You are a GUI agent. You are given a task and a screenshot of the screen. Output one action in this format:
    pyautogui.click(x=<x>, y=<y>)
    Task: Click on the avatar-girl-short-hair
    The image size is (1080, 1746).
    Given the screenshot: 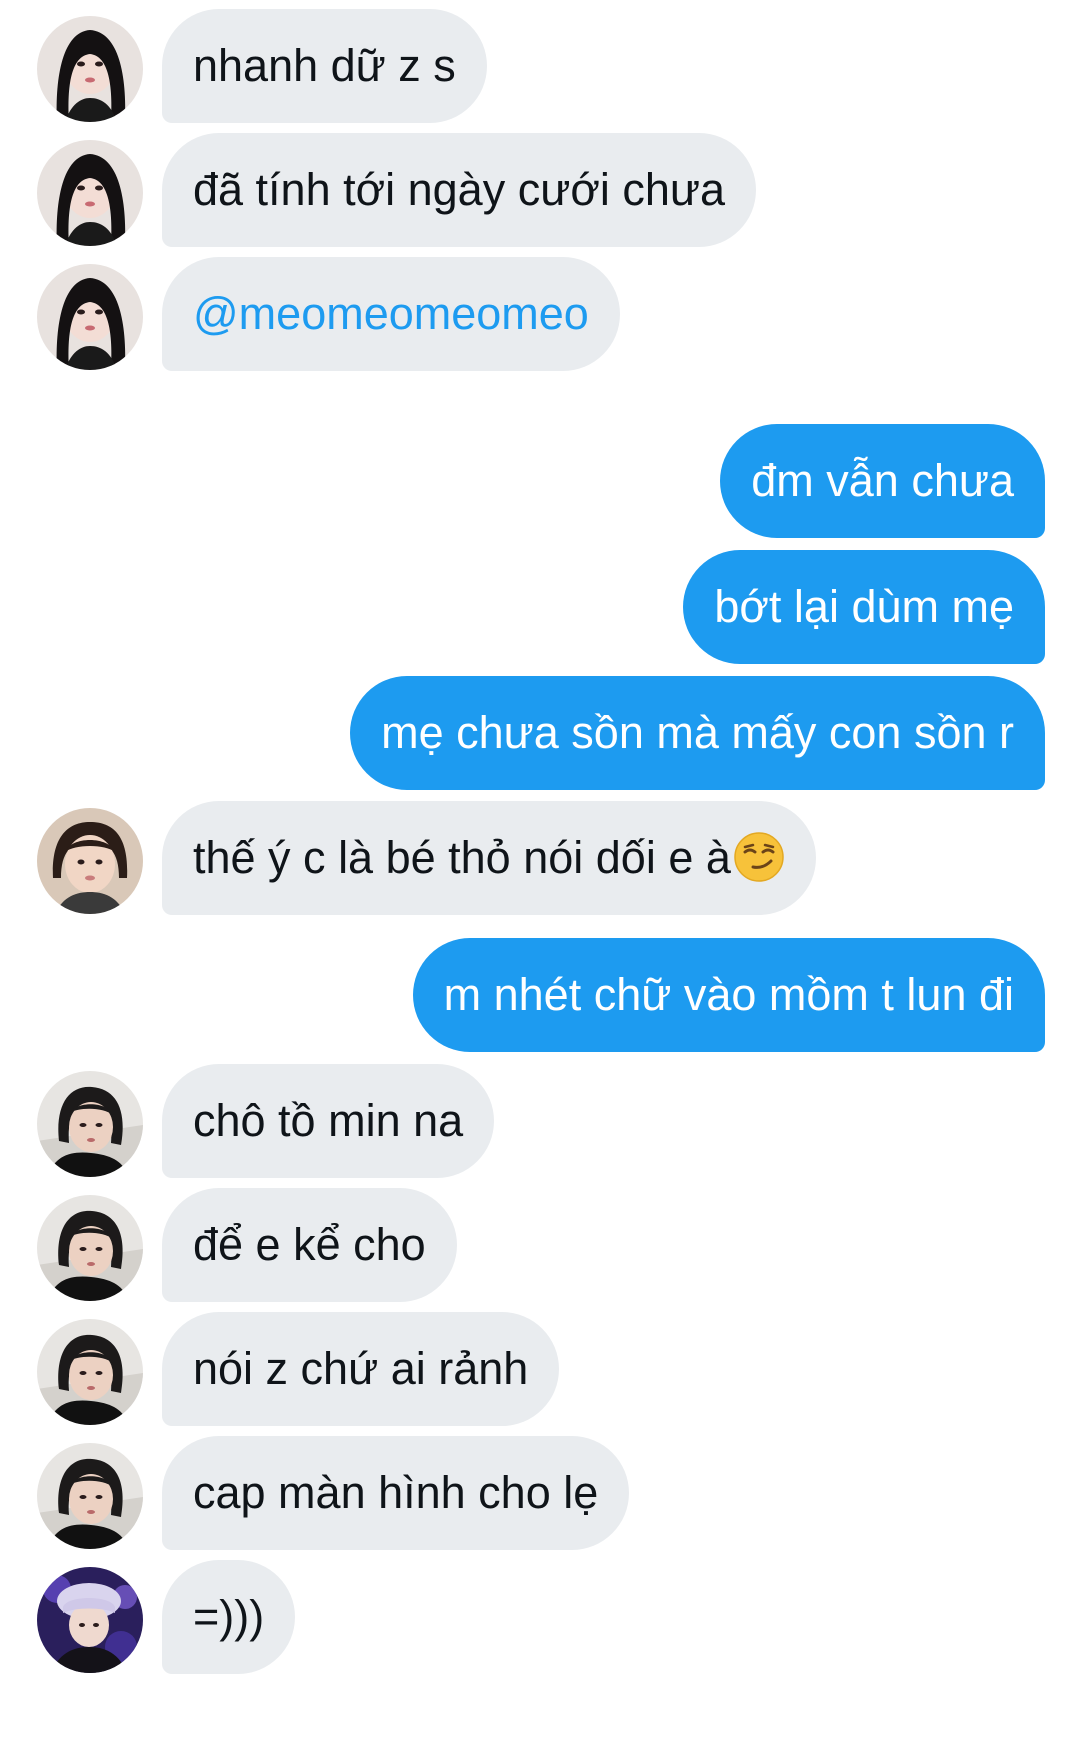 What is the action you would take?
    pyautogui.click(x=90, y=861)
    